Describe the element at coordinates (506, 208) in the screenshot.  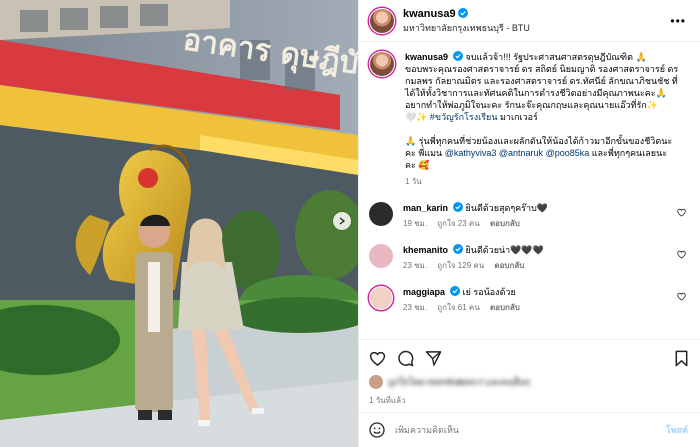
I see `comment-text: ยินดีด้วยสุดๆคร๊าบ🖤` at that location.